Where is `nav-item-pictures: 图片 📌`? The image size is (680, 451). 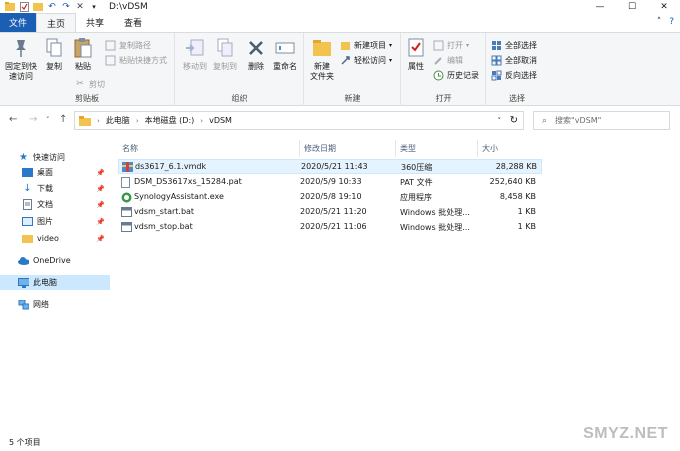 nav-item-pictures: 图片 📌 is located at coordinates (55, 221).